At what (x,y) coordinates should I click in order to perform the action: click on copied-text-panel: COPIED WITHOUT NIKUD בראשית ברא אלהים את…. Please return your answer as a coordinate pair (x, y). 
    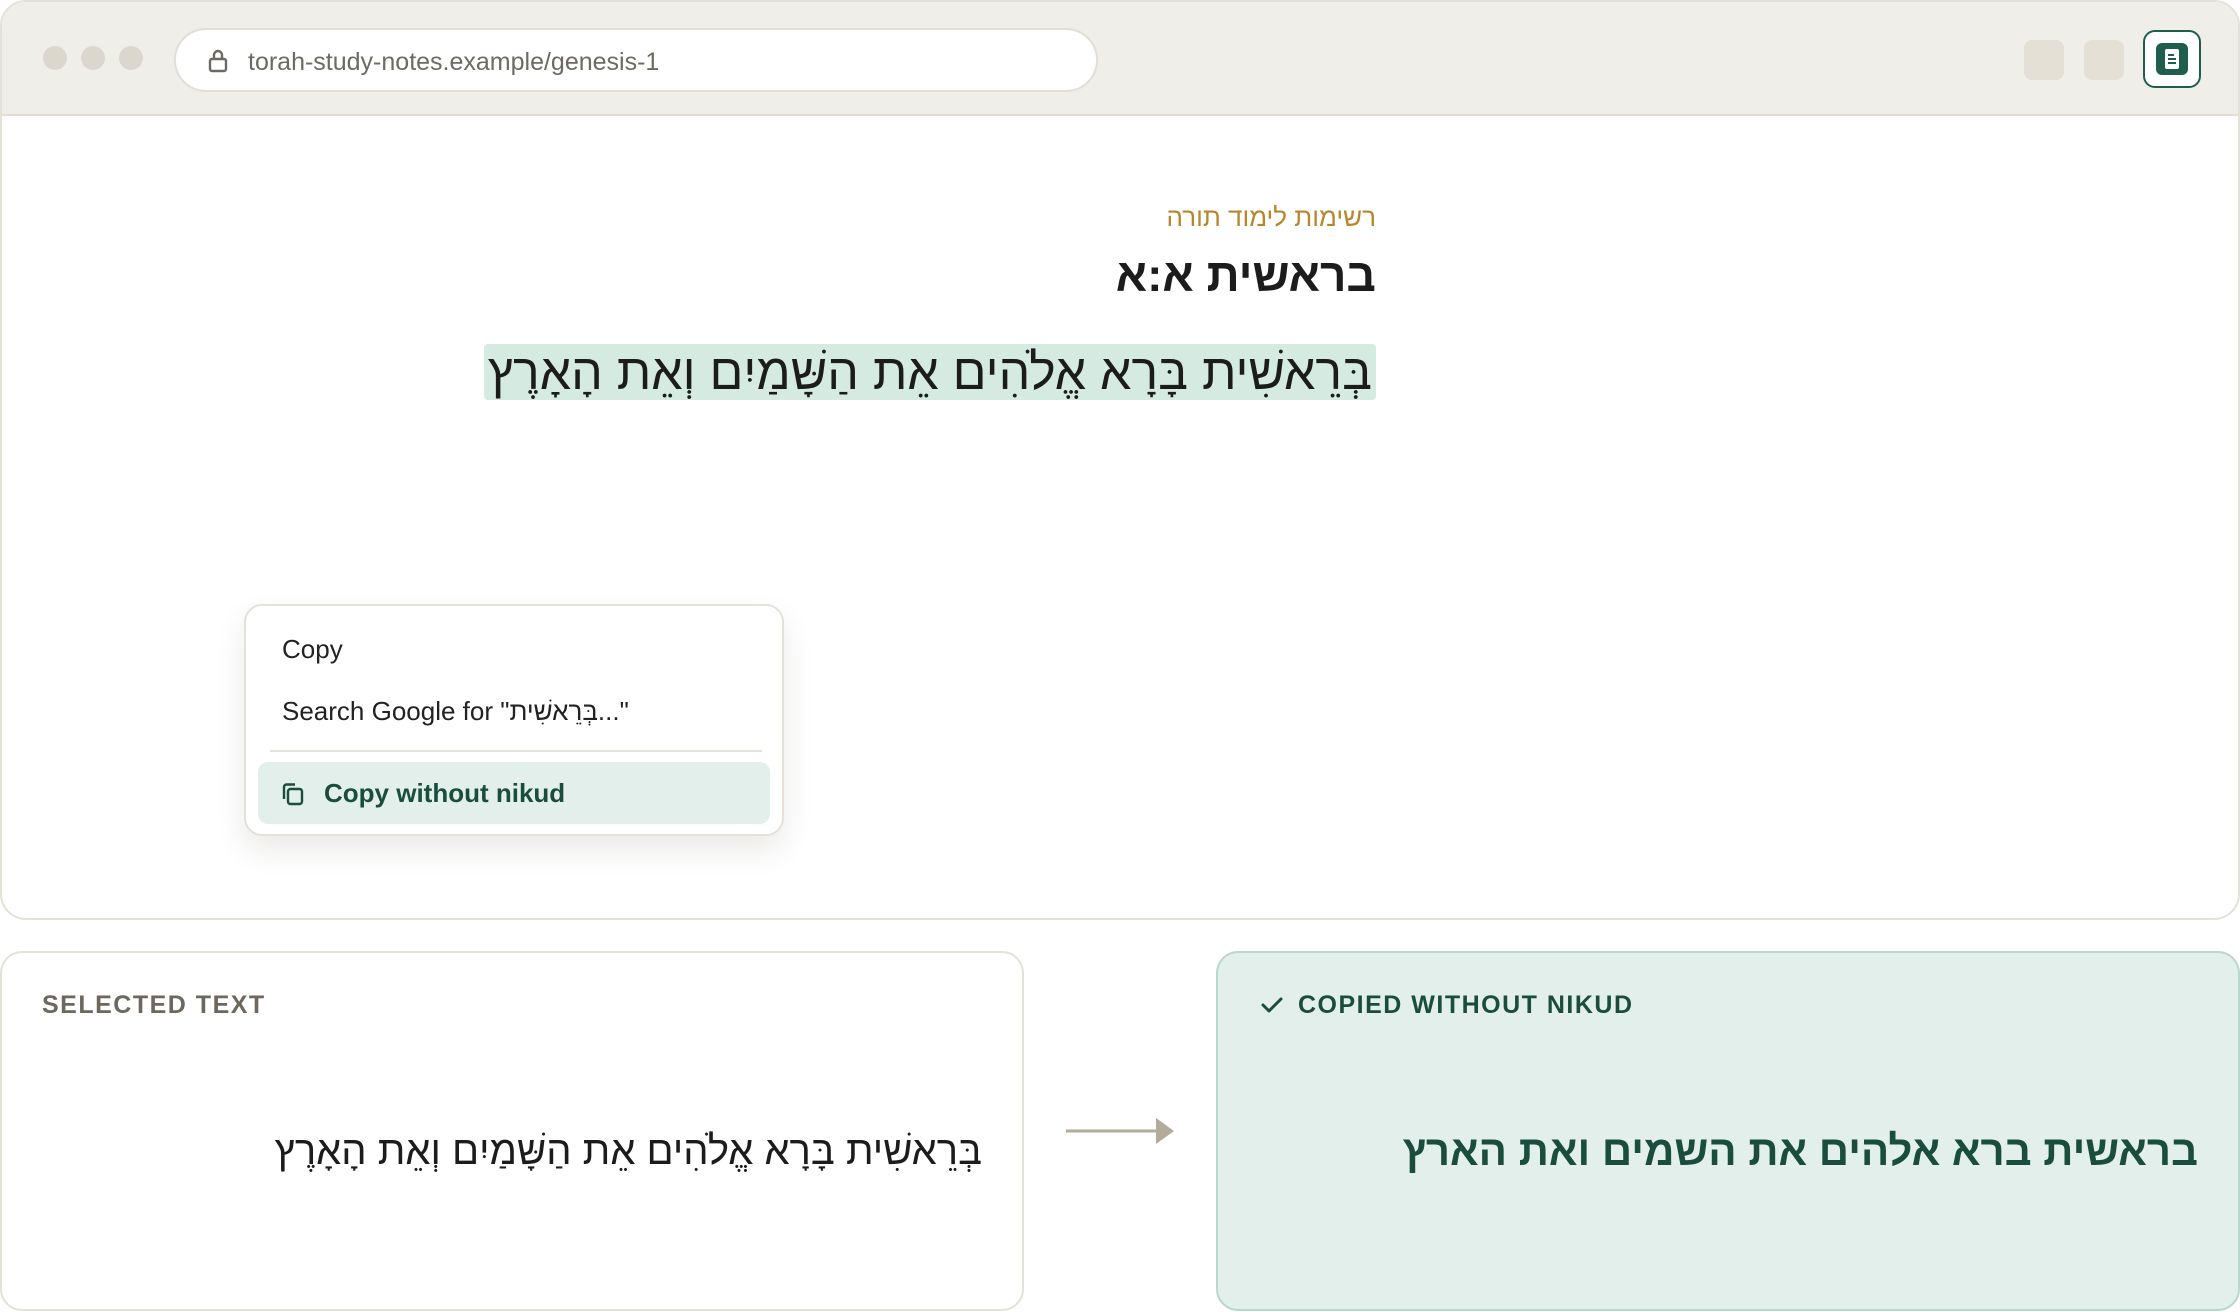
    Looking at the image, I should click on (1728, 1131).